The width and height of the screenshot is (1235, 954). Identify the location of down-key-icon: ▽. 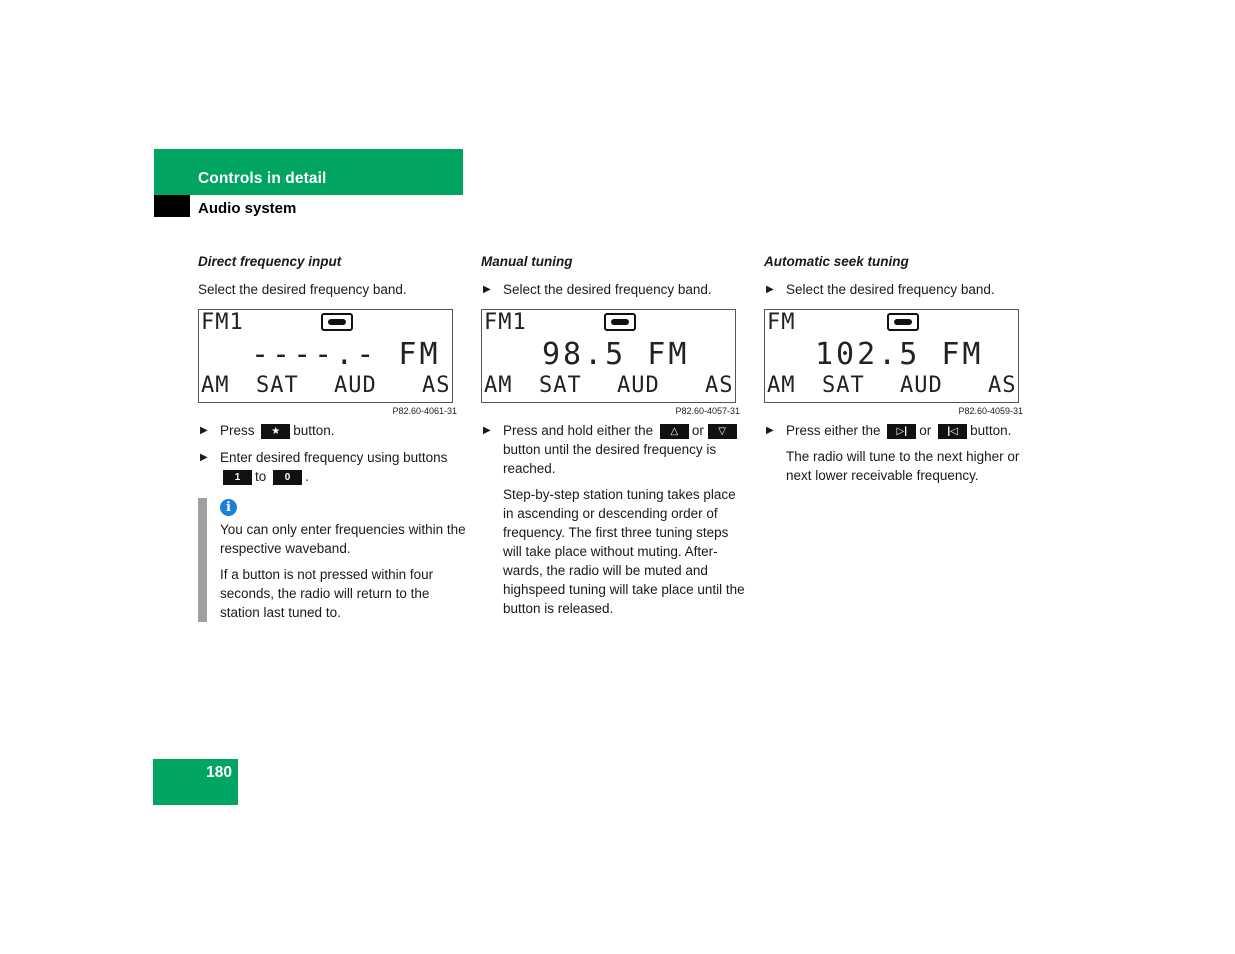
(722, 431).